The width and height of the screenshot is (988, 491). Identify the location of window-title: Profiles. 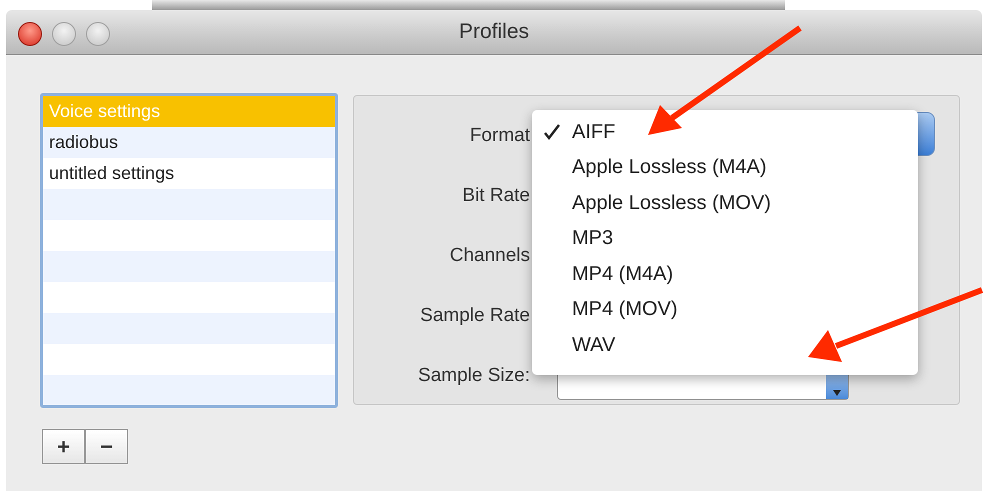
(494, 32).